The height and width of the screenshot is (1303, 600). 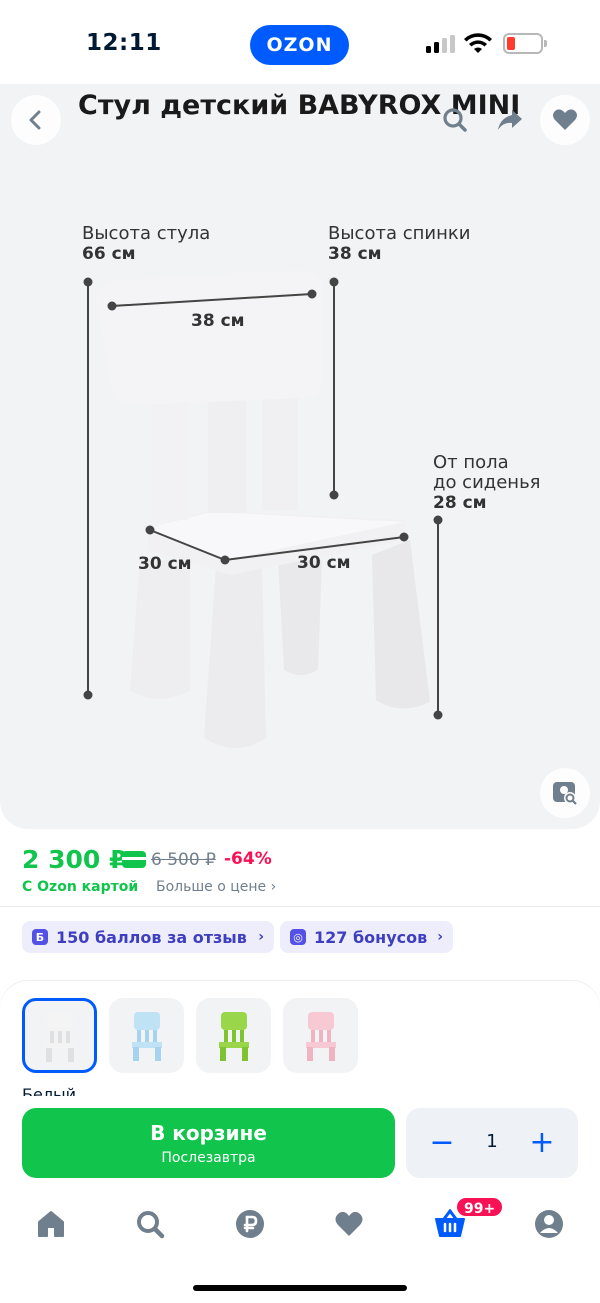 I want to click on chevron-left-icon, so click(x=35, y=120).